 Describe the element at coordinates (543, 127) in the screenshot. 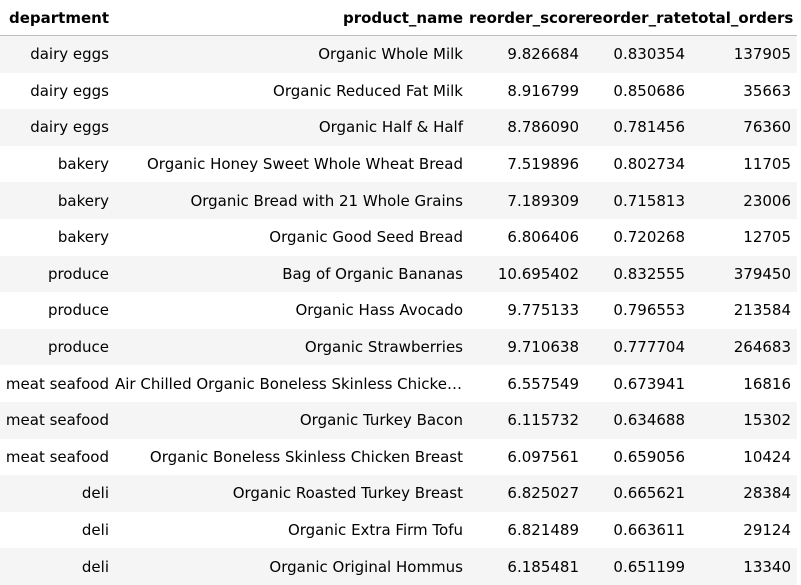

I see `reorder-score-cell: 8.786090` at that location.